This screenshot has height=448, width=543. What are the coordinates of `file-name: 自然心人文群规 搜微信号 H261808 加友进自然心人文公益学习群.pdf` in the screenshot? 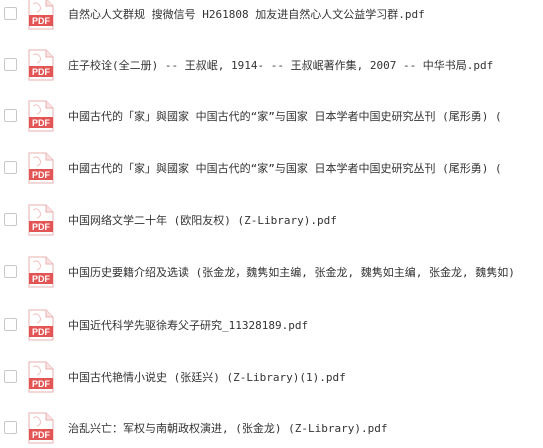 It's located at (246, 14).